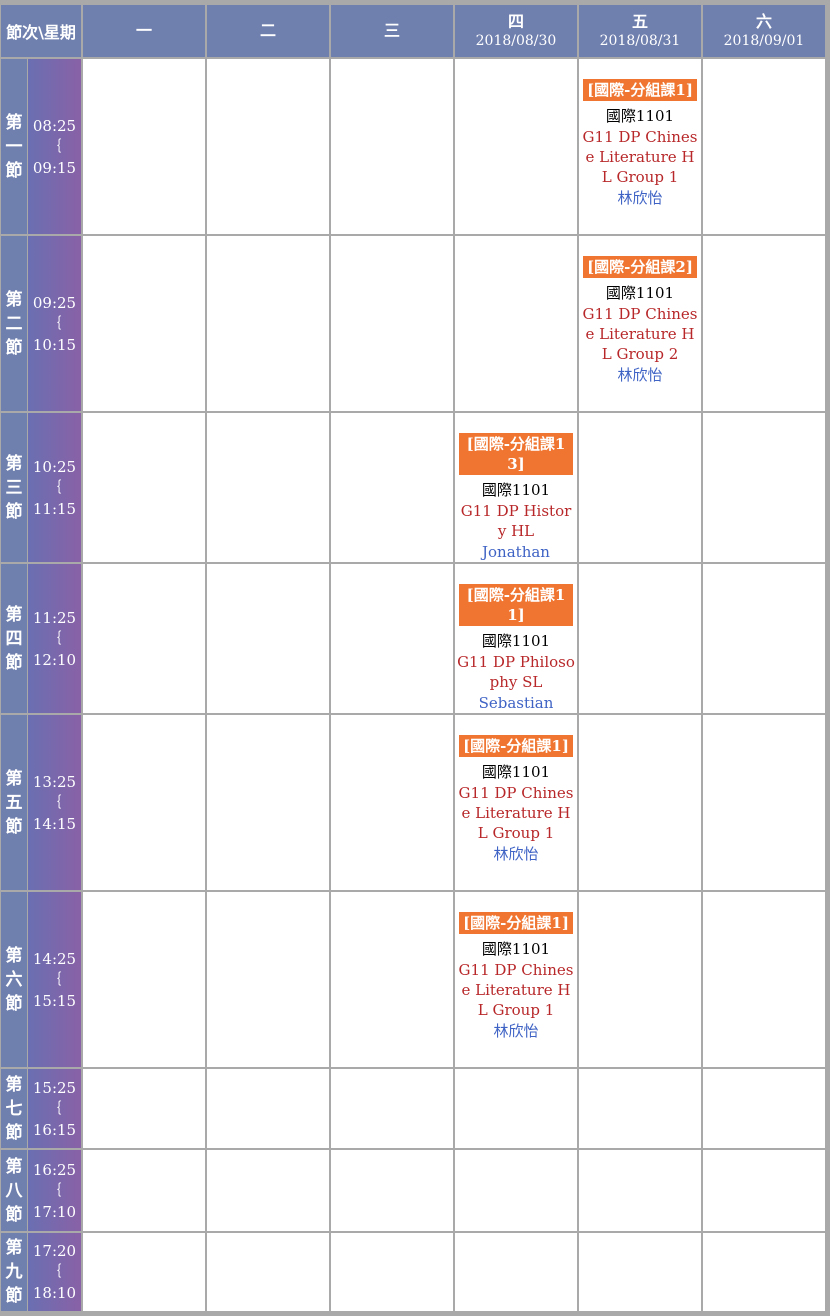 The width and height of the screenshot is (830, 1316). I want to click on period-label: 第一節, so click(14, 146).